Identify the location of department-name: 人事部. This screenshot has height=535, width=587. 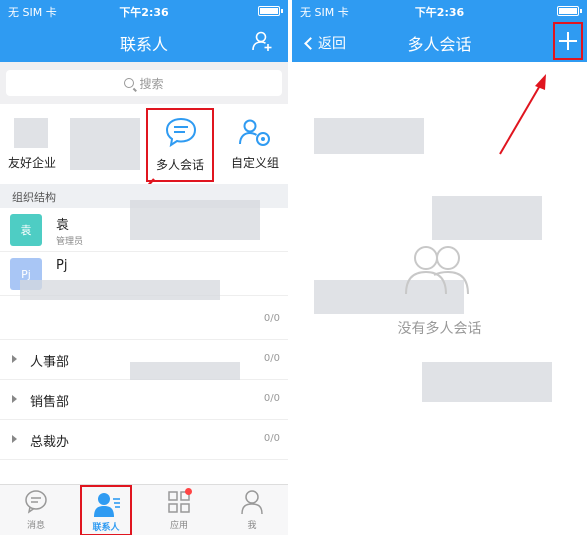
(50, 362).